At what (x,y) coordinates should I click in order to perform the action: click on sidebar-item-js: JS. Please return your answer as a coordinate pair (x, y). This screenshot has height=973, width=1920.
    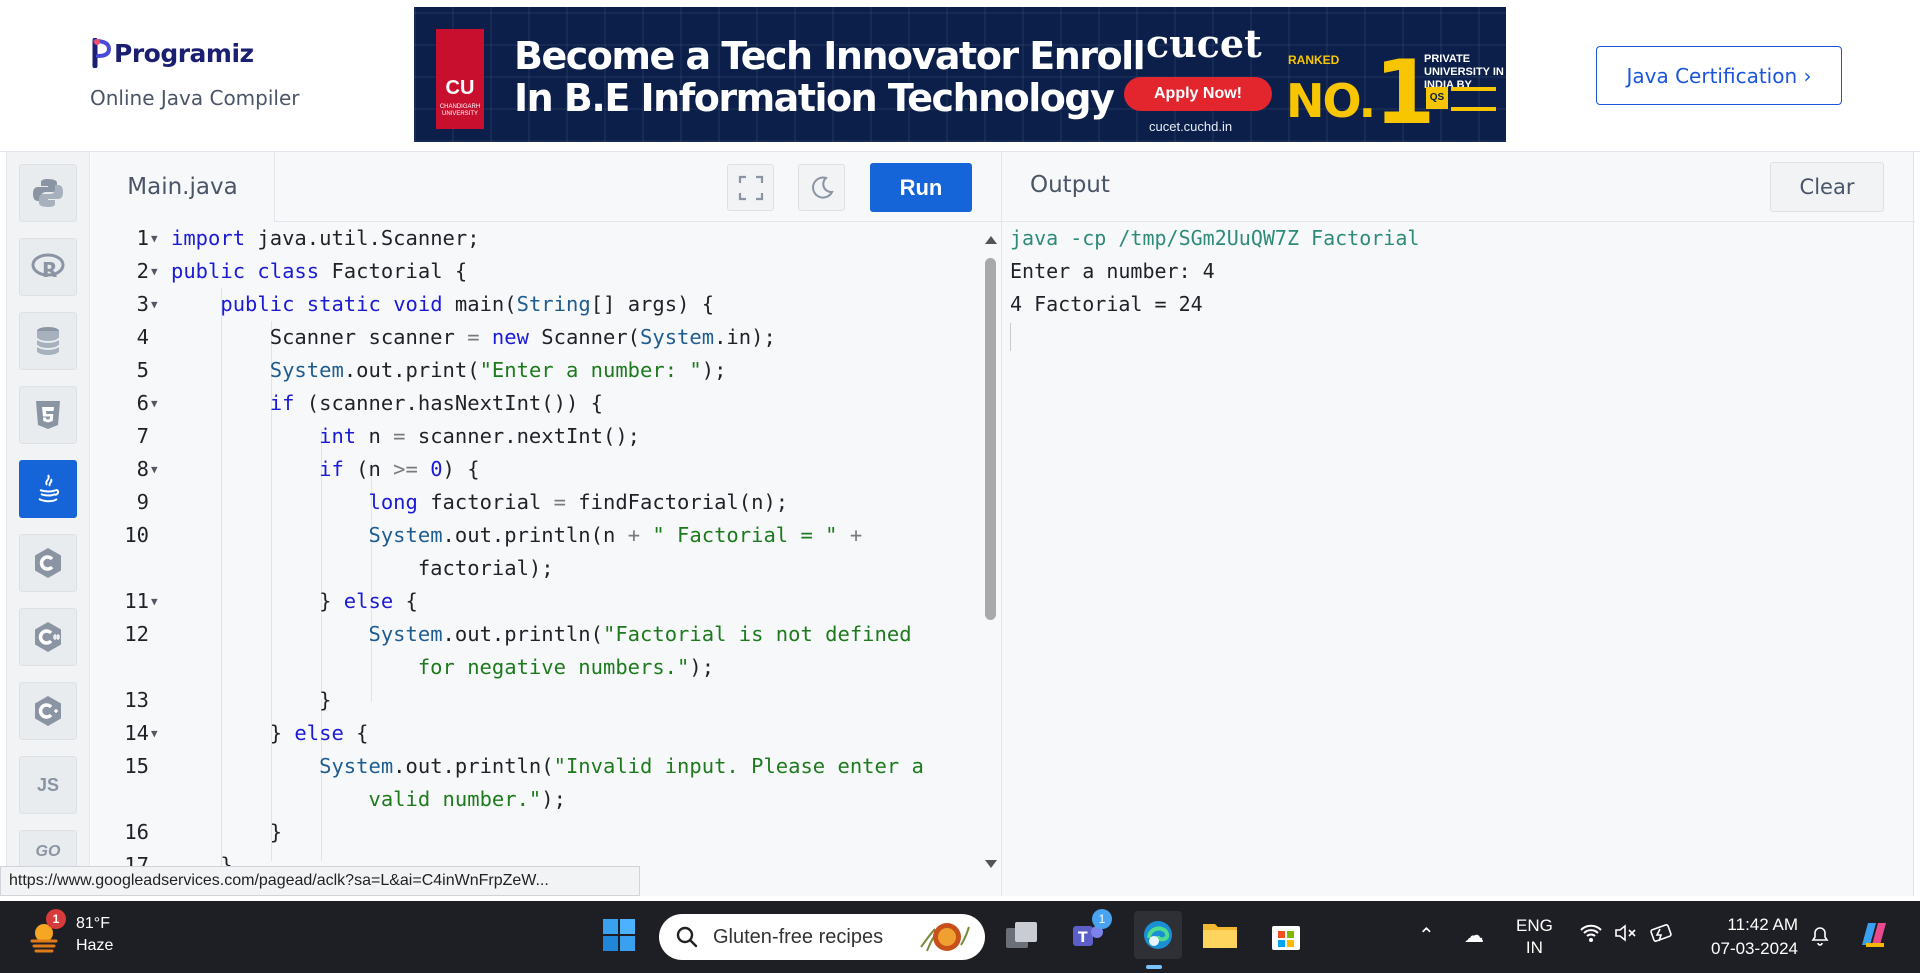
    Looking at the image, I should click on (48, 785).